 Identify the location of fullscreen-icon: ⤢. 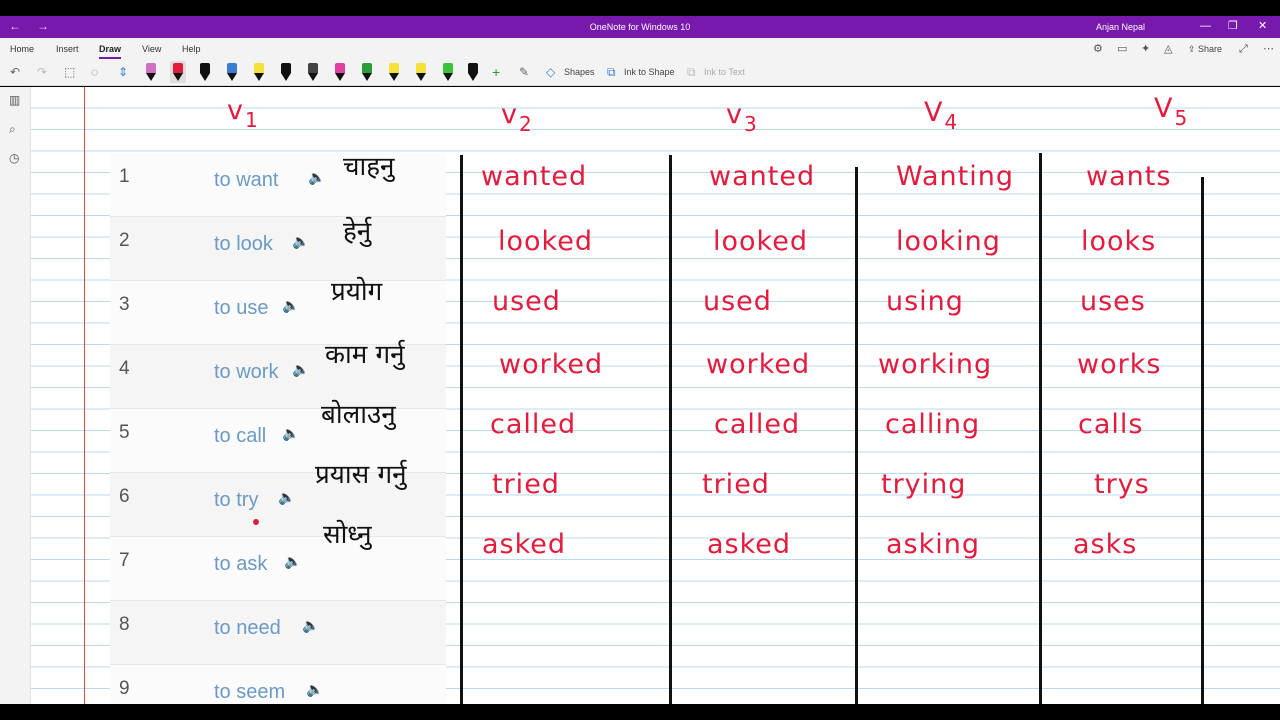
(1243, 49).